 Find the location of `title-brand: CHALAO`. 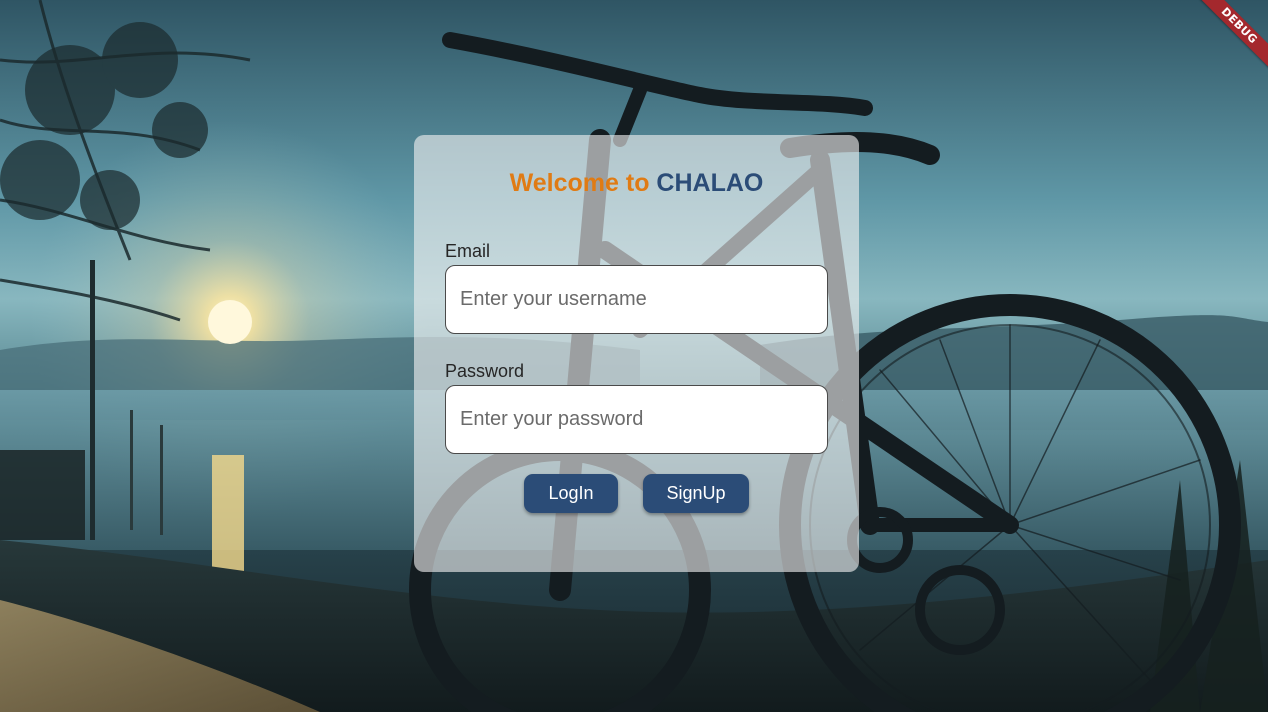

title-brand: CHALAO is located at coordinates (710, 183).